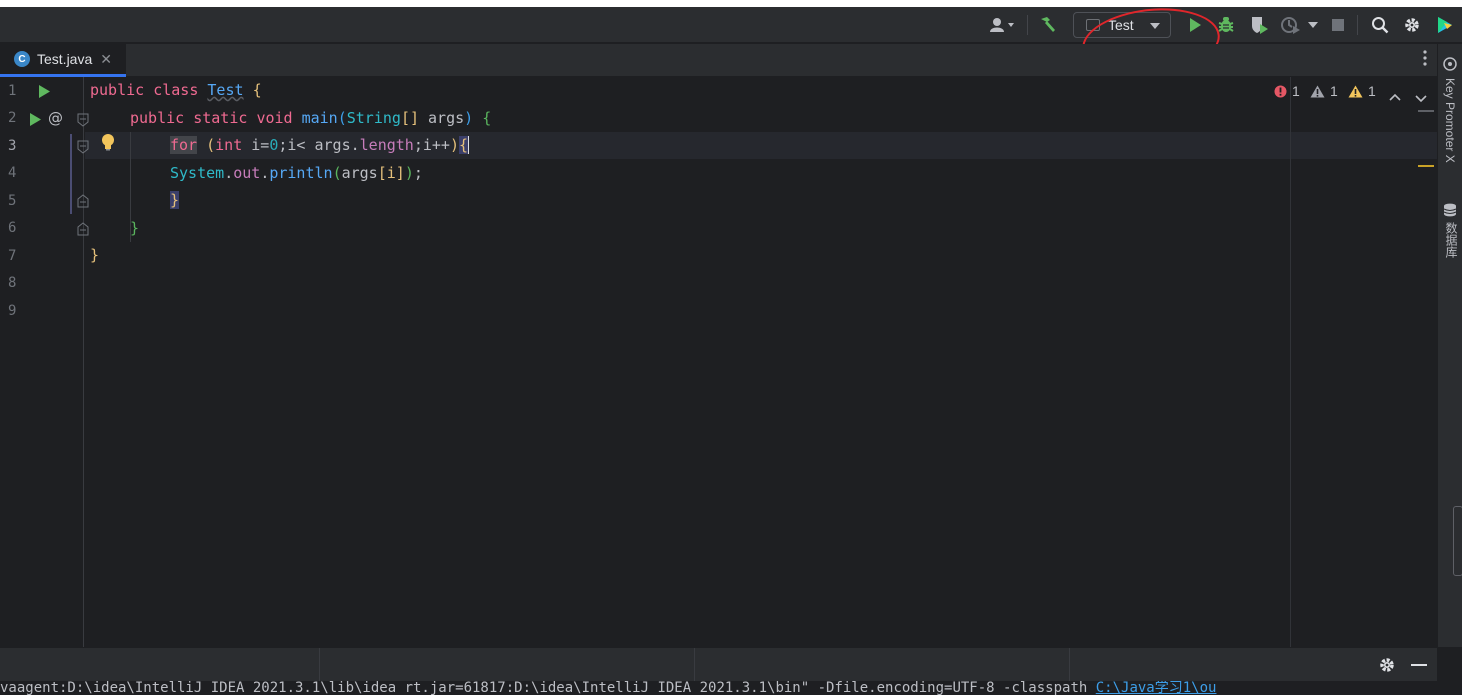  I want to click on run-icon, so click(1195, 25).